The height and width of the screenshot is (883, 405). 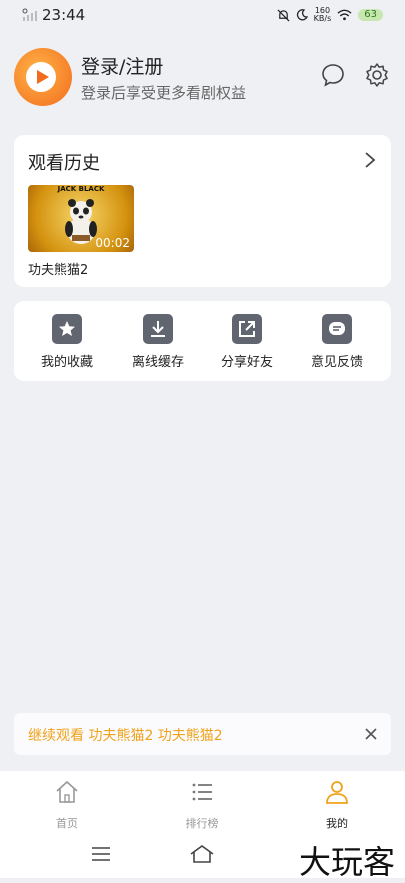 What do you see at coordinates (247, 342) in the screenshot?
I see `share-friends-button: 分享好友` at bounding box center [247, 342].